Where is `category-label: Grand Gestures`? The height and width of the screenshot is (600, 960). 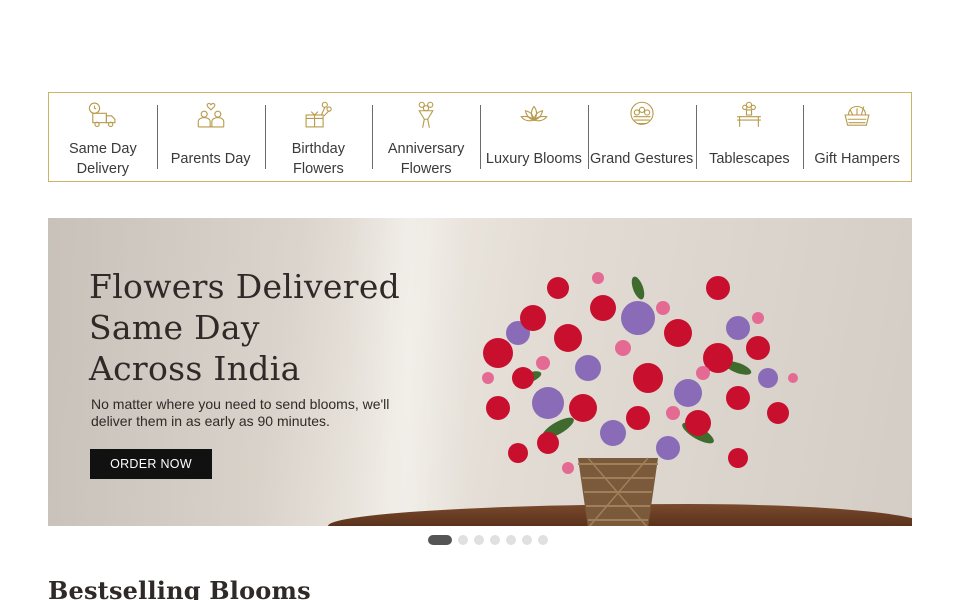
category-label: Grand Gestures is located at coordinates (642, 159).